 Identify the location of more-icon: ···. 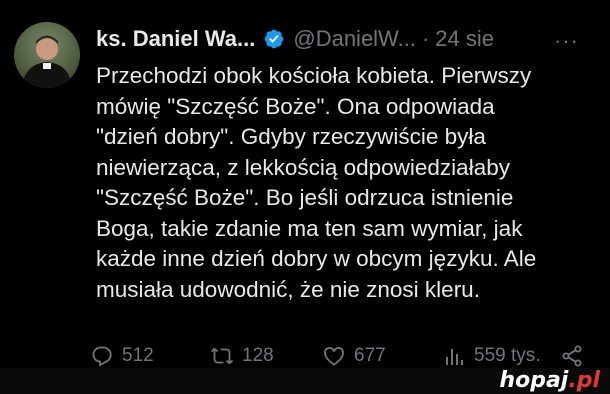
(566, 41).